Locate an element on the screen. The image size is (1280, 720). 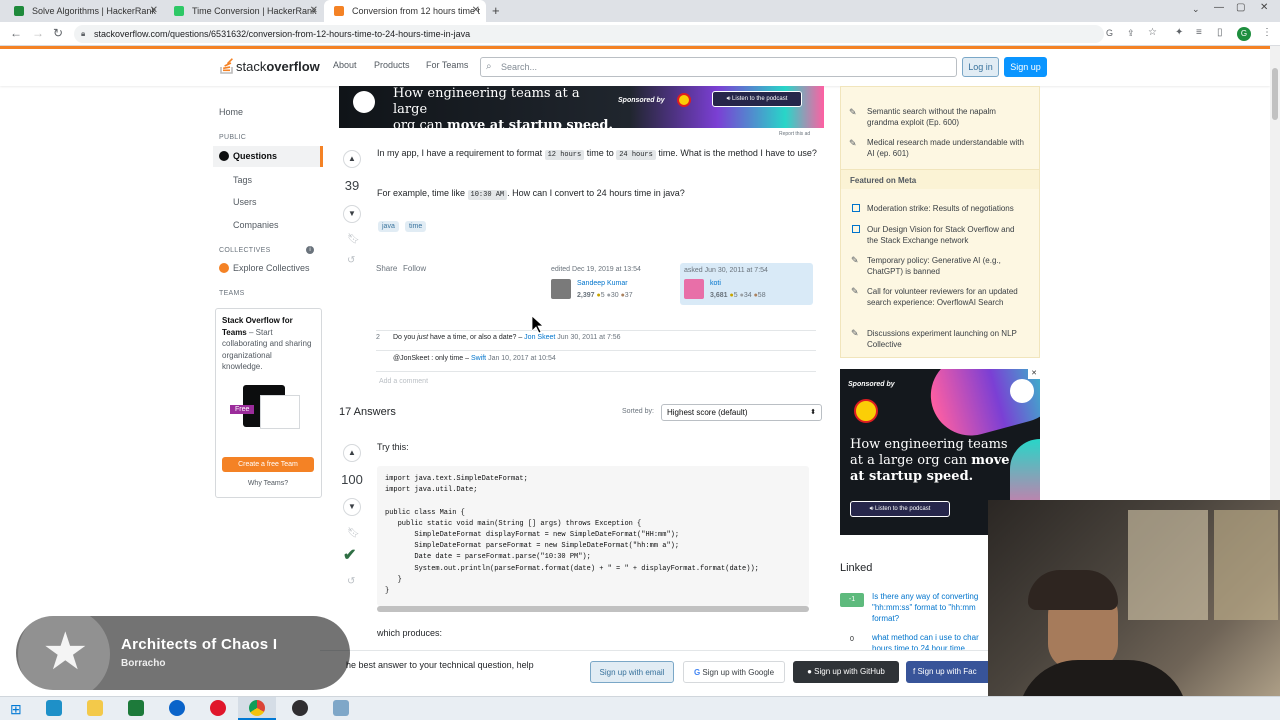
comment-user: Swift is located at coordinates (478, 358).